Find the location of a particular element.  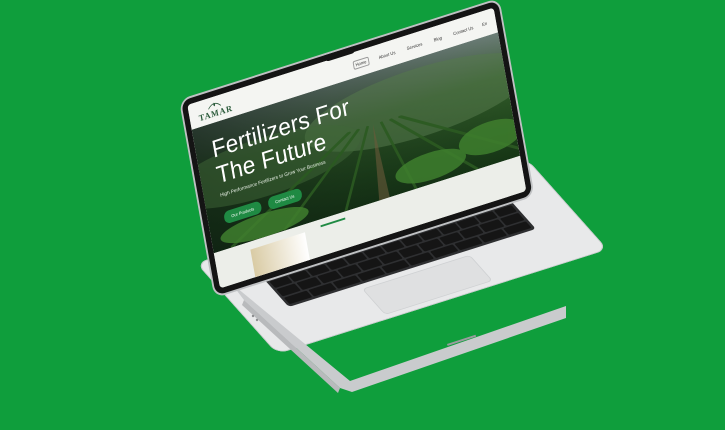

nav-services: Services is located at coordinates (414, 45).